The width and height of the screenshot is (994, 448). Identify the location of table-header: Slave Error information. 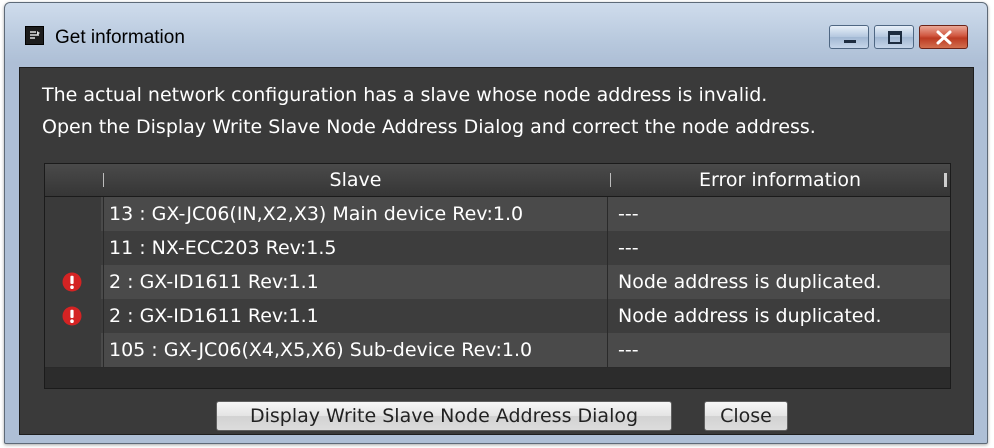
(497, 180).